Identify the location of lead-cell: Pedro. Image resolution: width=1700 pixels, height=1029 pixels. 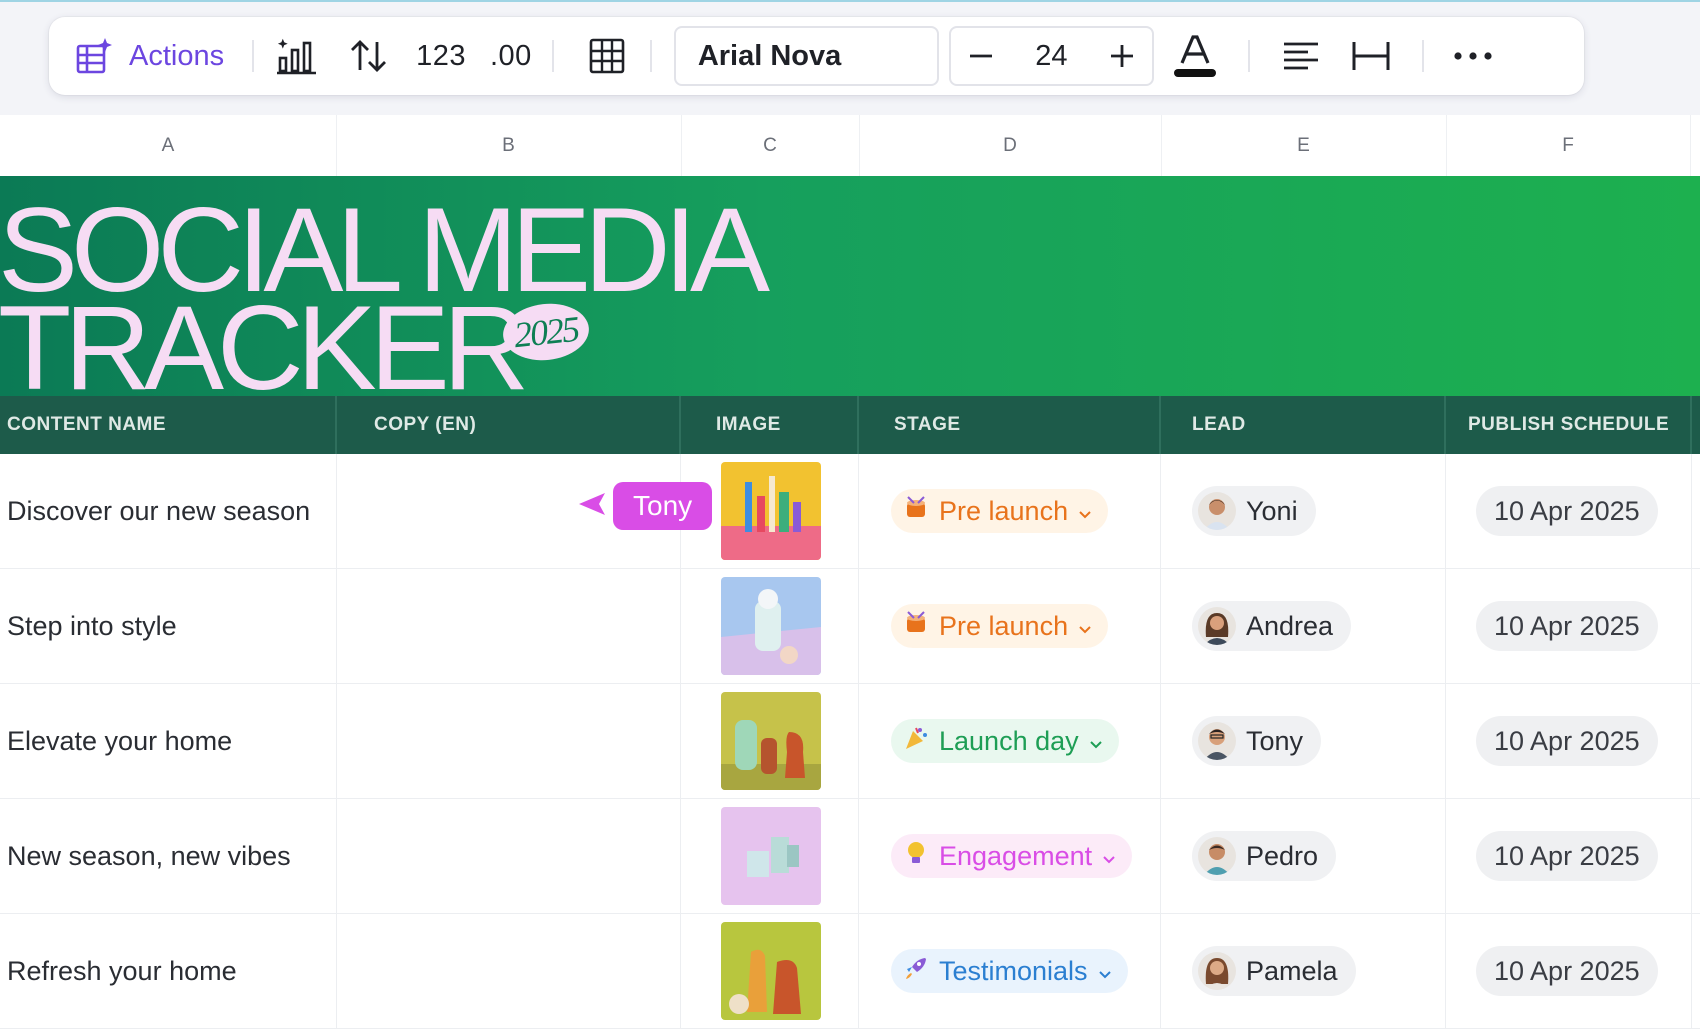
(1303, 856).